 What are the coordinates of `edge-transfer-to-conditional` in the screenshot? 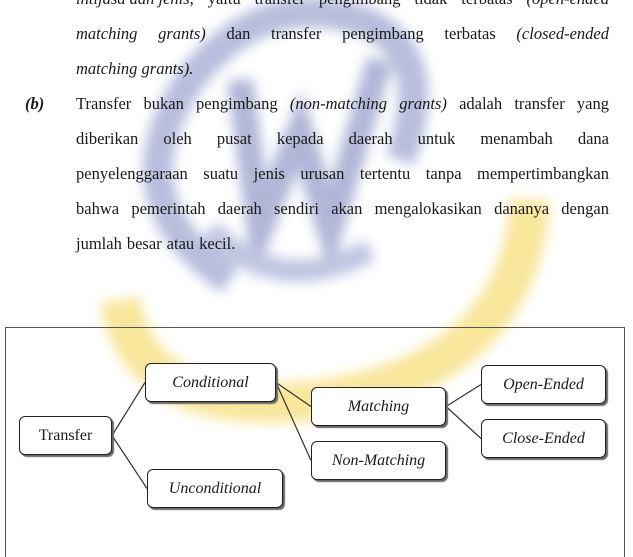 It's located at (128, 409).